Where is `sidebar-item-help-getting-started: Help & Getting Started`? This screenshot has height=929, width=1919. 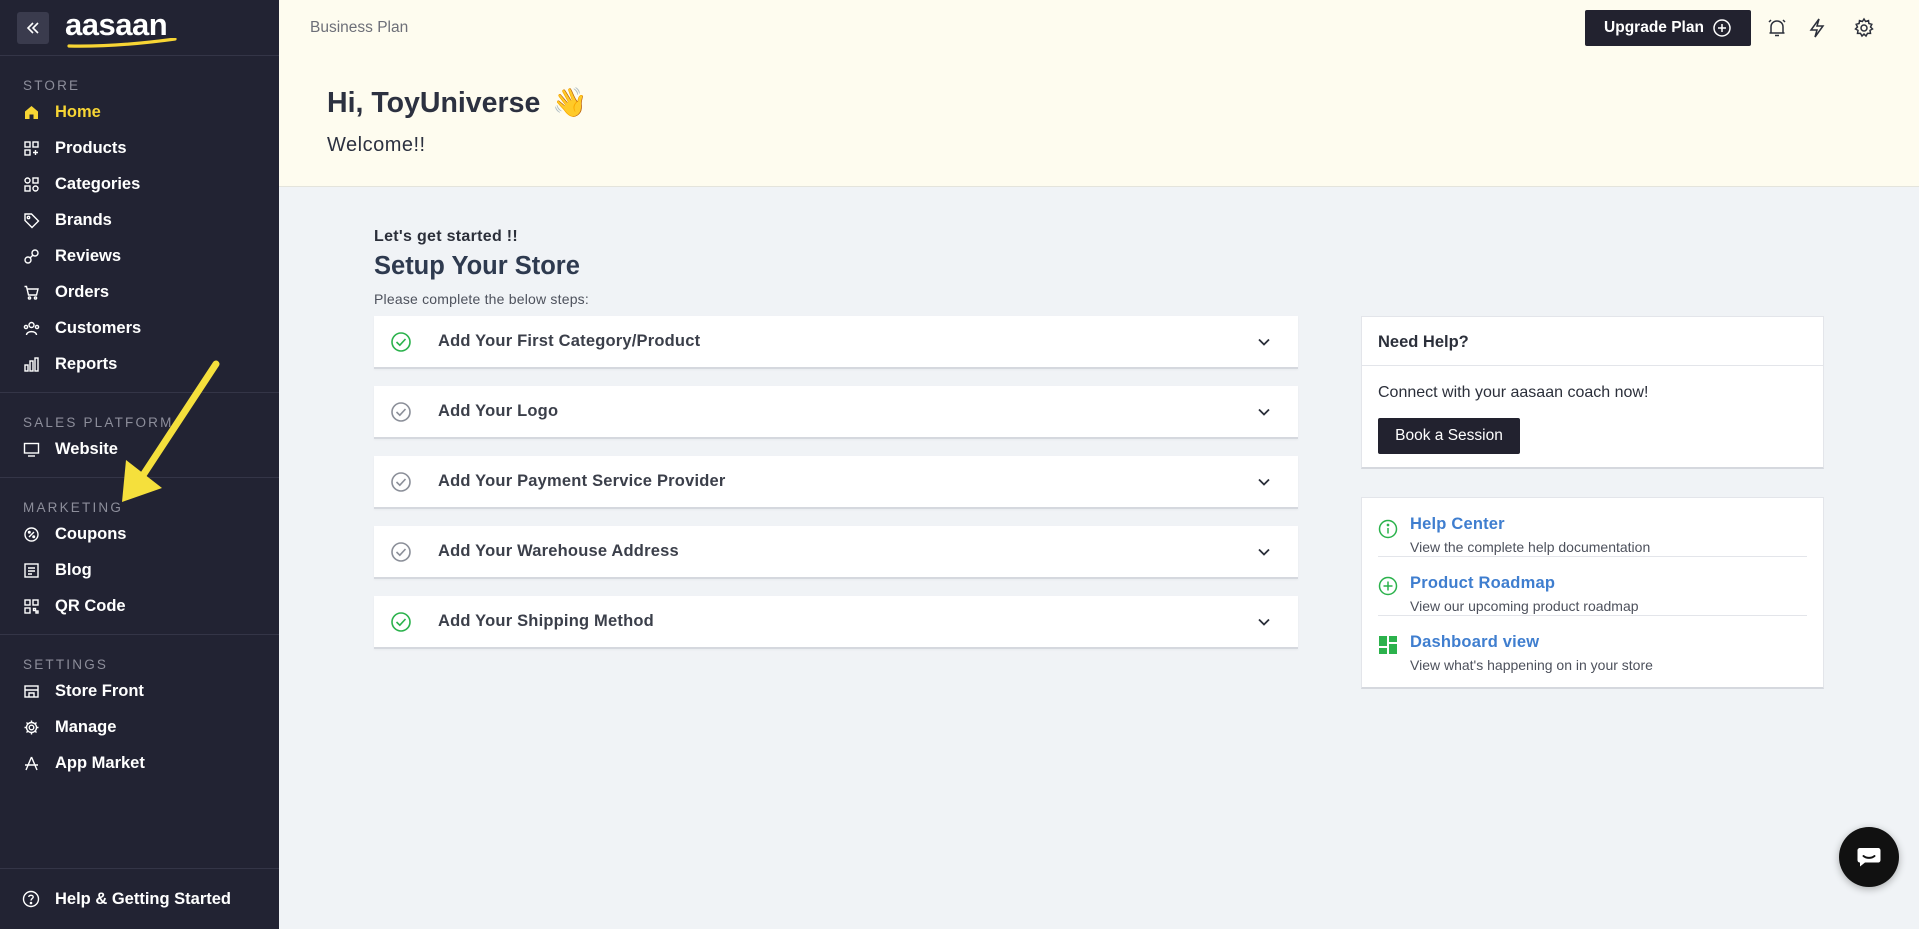
sidebar-item-help-getting-started: Help & Getting Started is located at coordinates (139, 898).